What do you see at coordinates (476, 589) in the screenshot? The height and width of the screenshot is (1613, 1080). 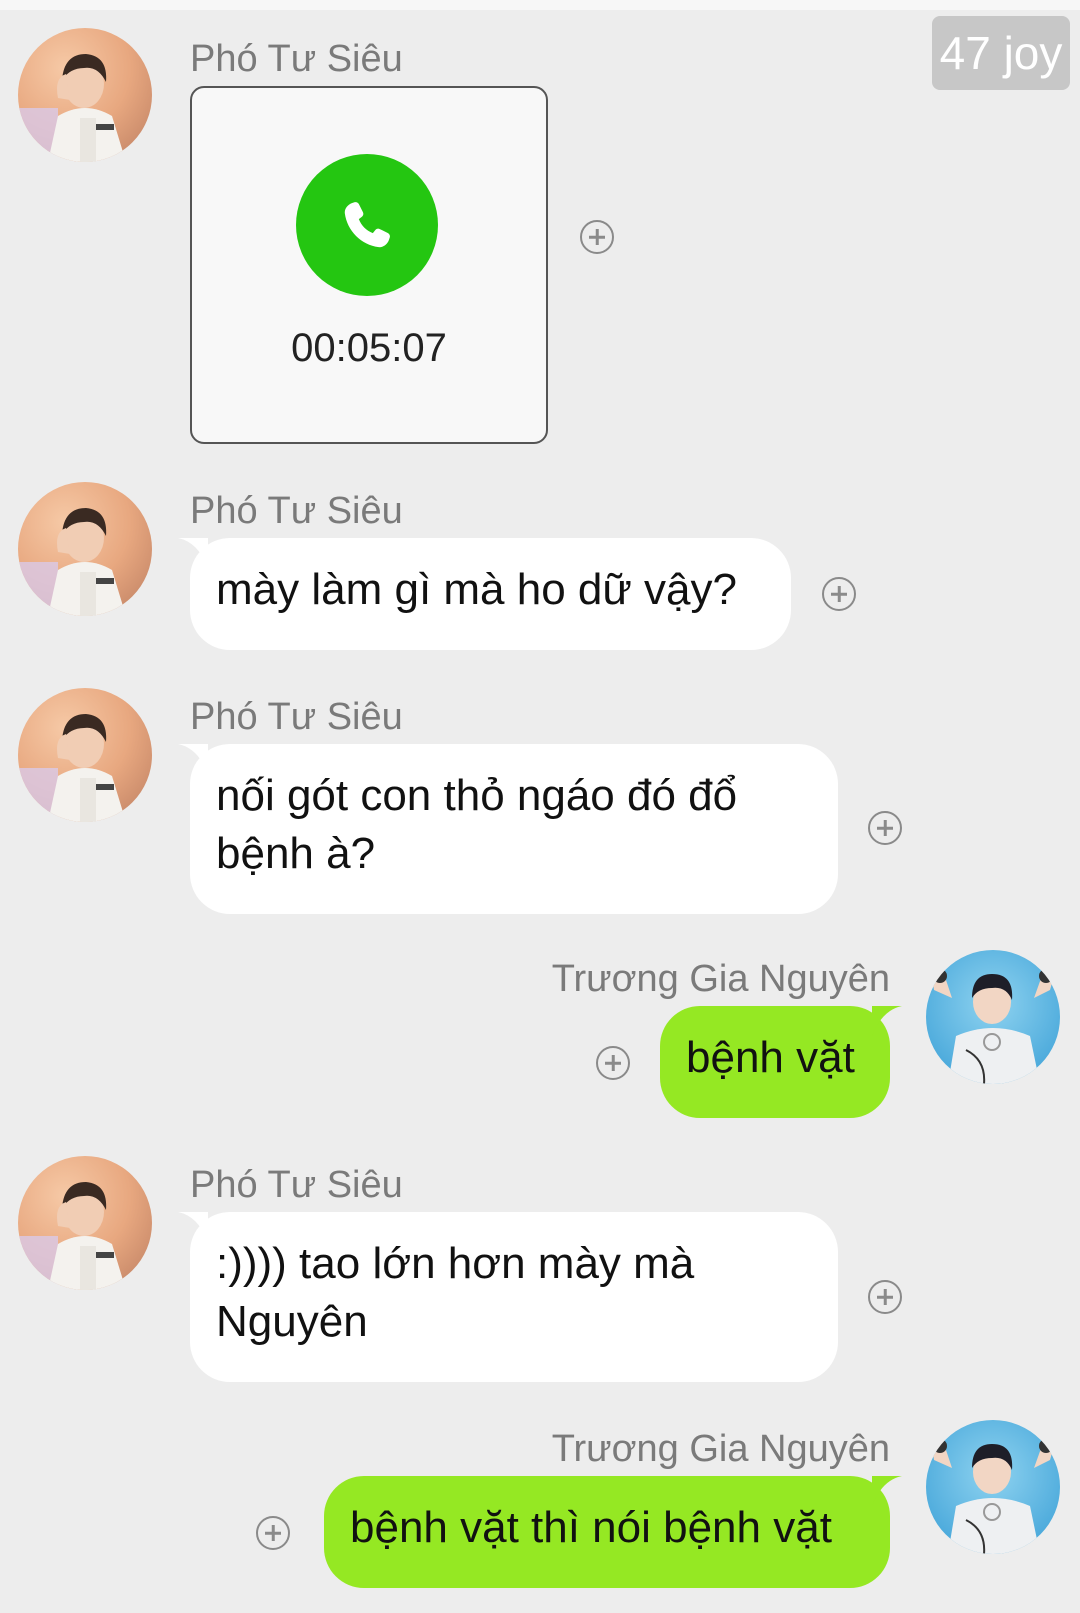 I see `message-text: mày làm gì mà ho dữ vậy?` at bounding box center [476, 589].